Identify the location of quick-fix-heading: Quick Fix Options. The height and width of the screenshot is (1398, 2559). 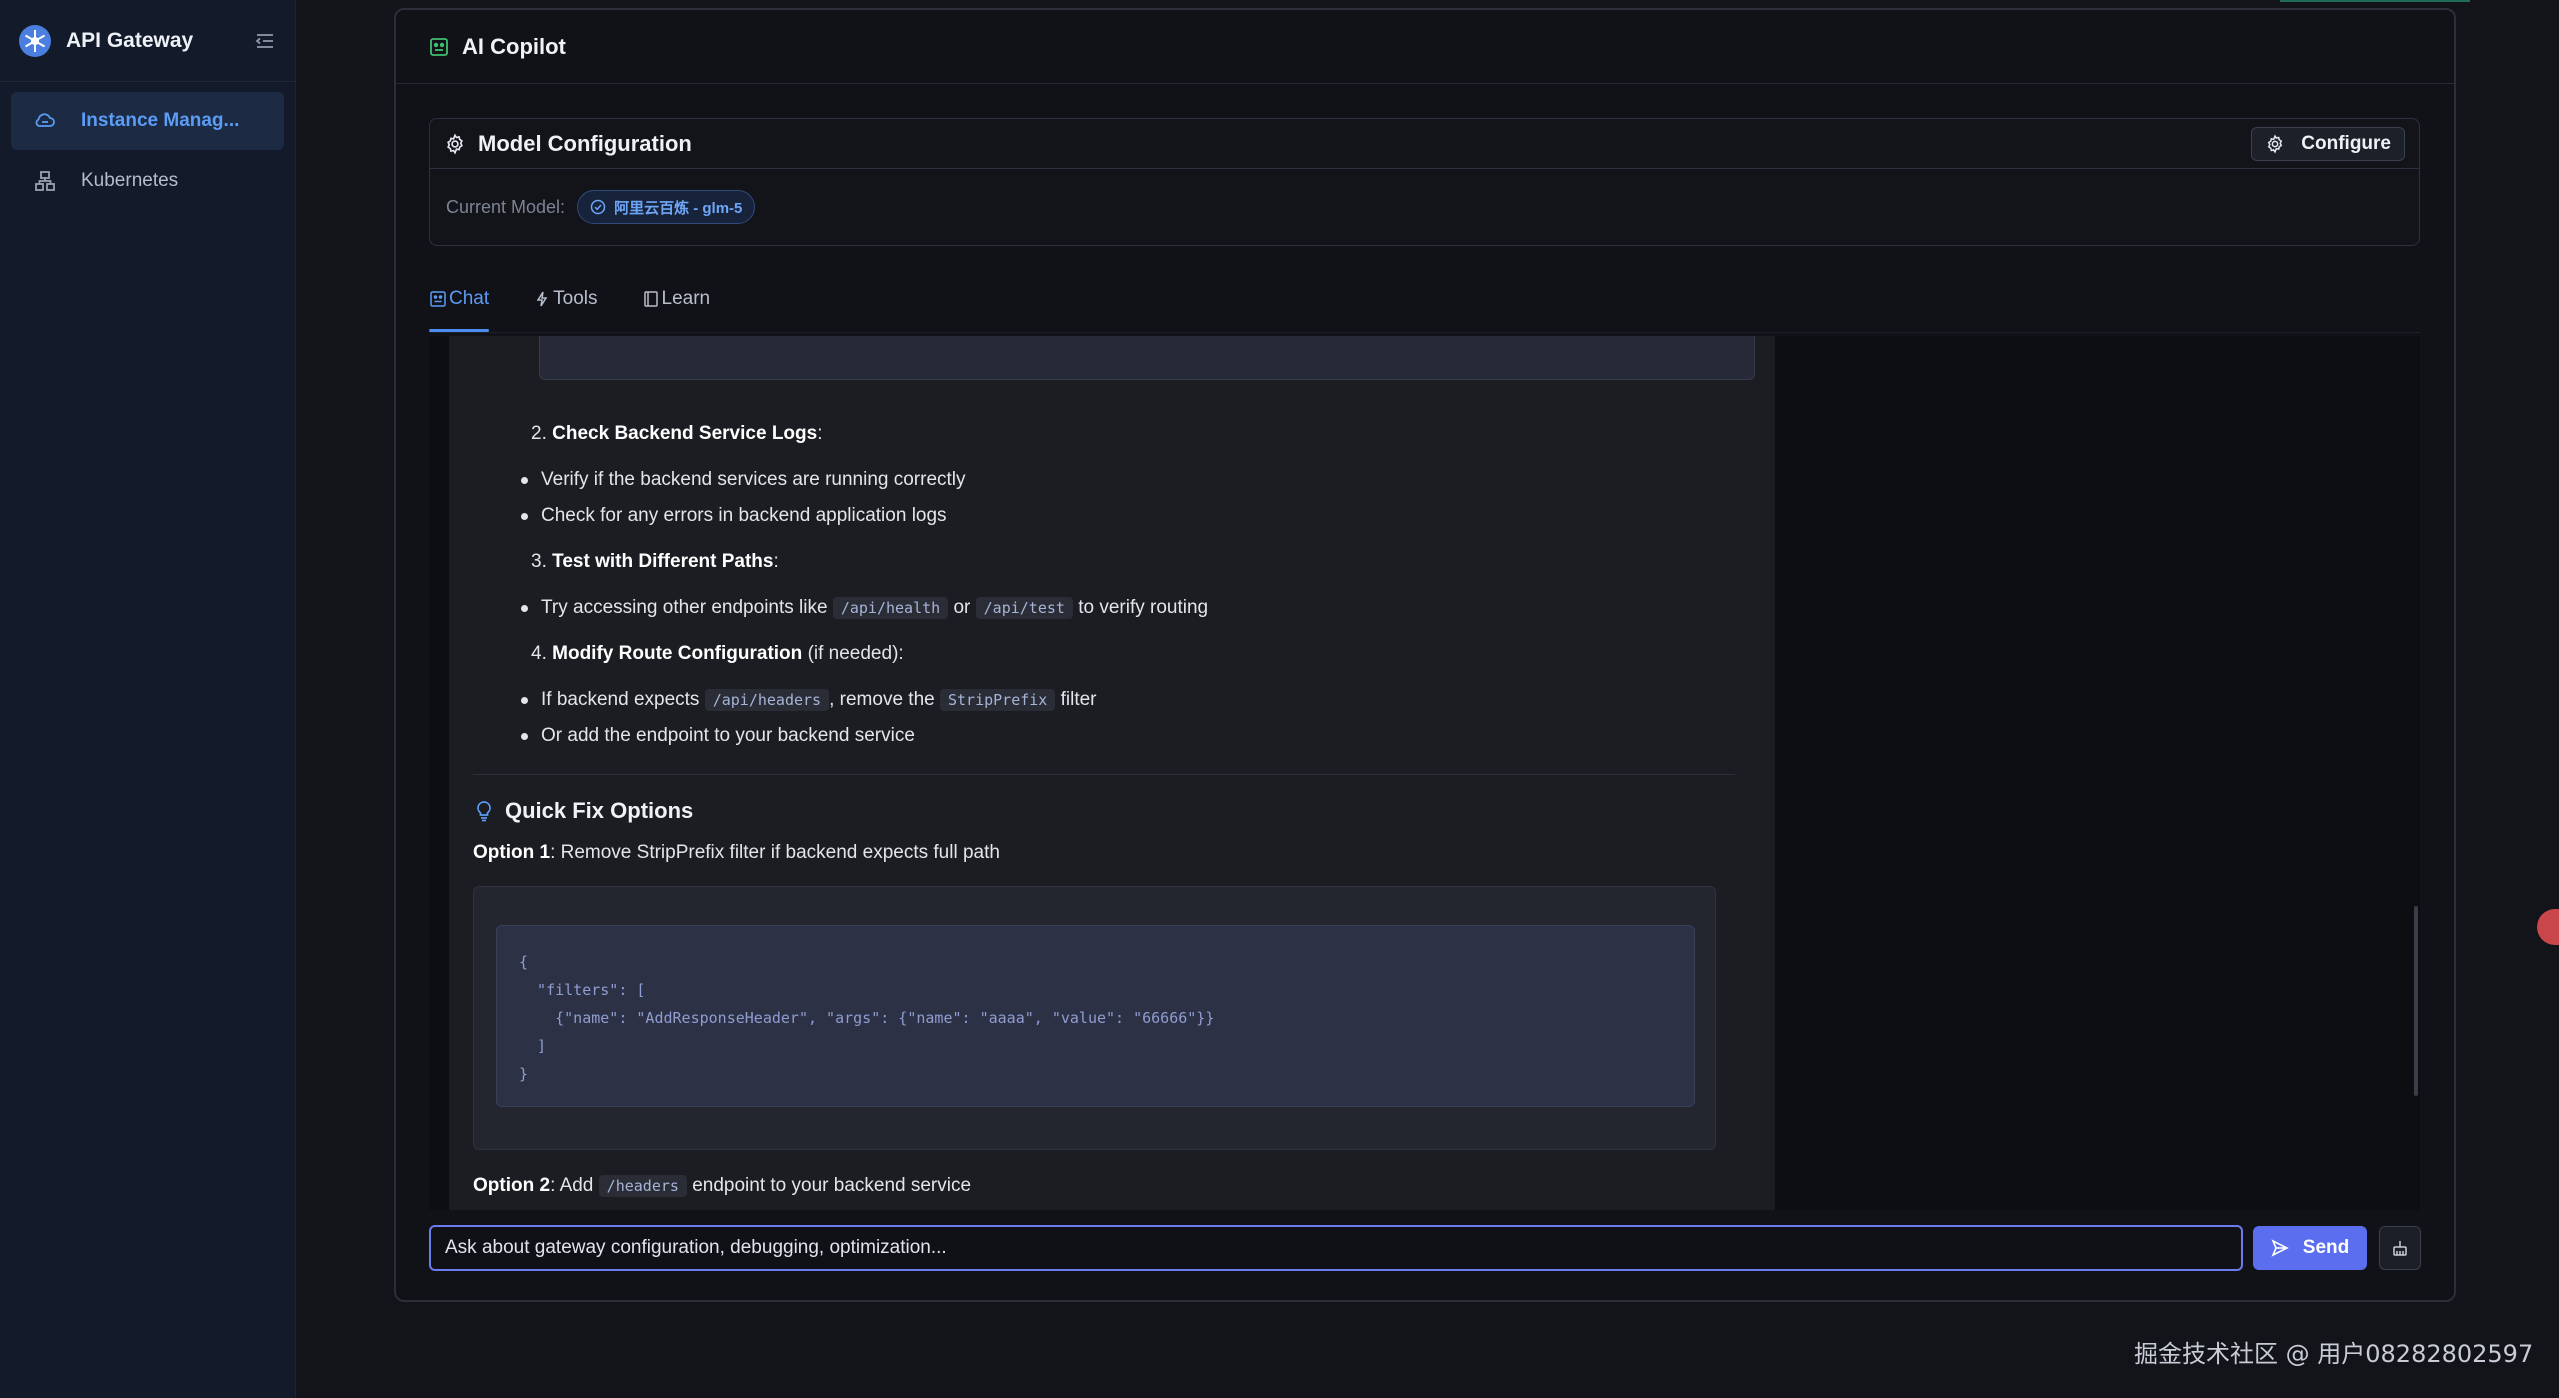
(583, 811).